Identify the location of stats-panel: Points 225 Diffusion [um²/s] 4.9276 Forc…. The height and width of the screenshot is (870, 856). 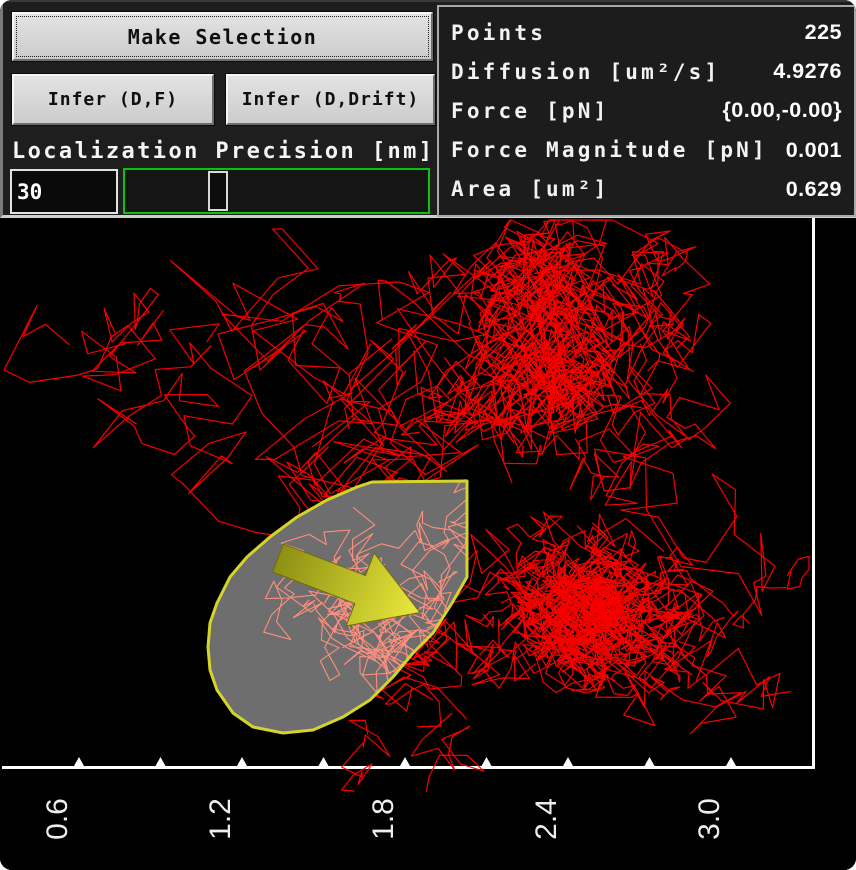
(646, 111).